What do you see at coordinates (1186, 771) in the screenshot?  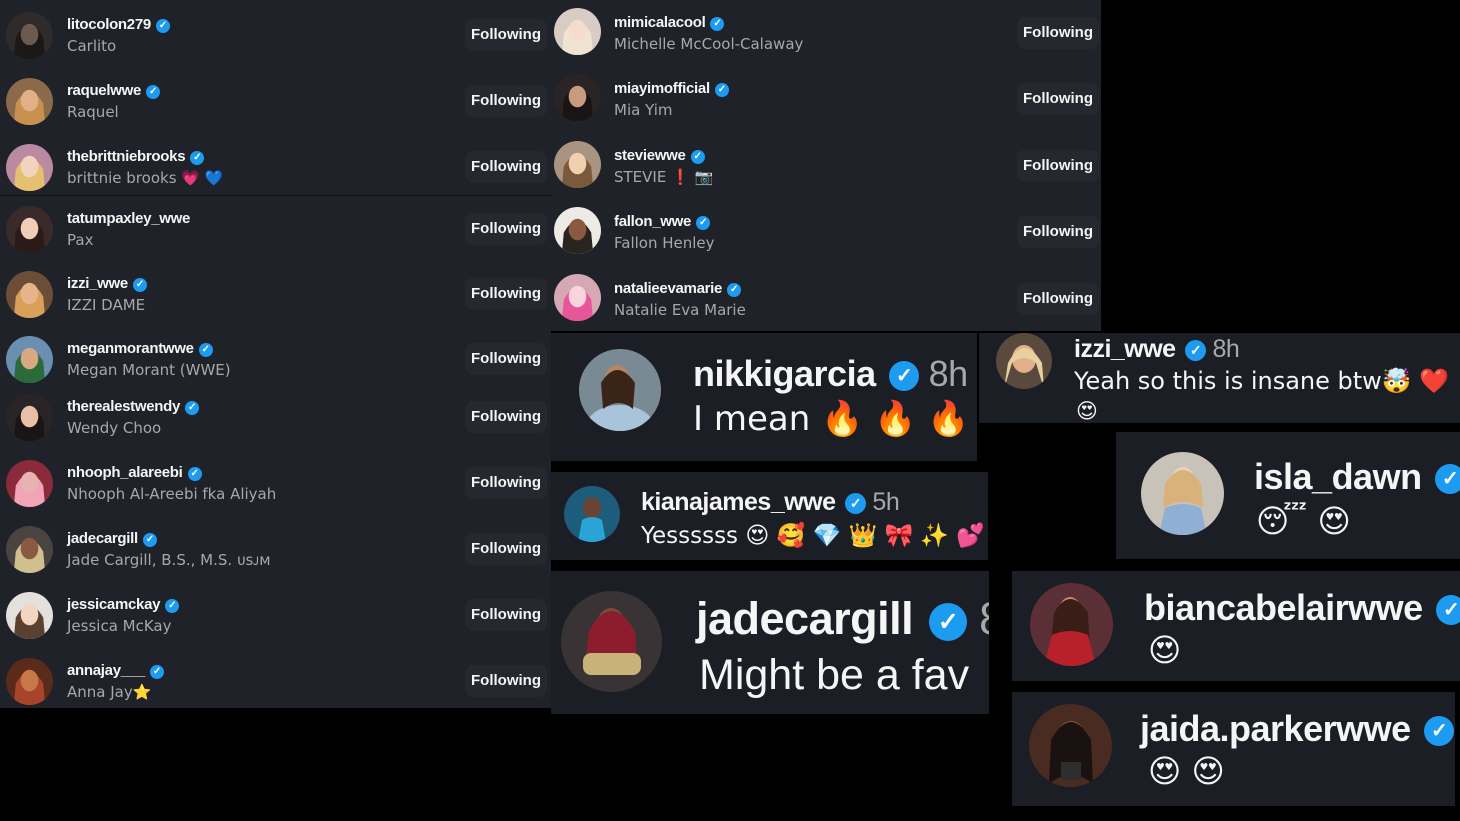 I see `comment-text: 😍 😍` at bounding box center [1186, 771].